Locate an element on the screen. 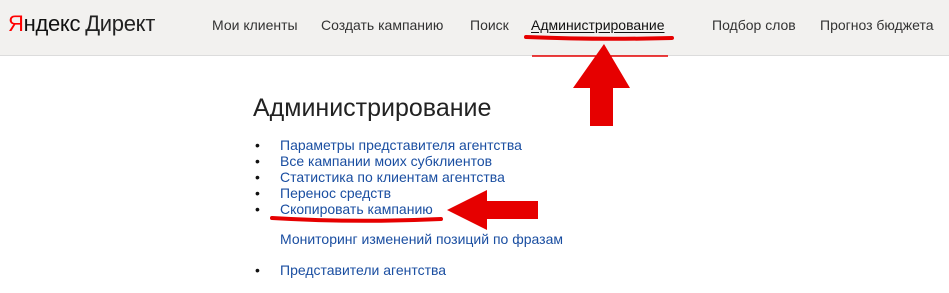 The height and width of the screenshot is (293, 949). link-position-monitoring: Мониторинг изменений позиций по фразам is located at coordinates (421, 239).